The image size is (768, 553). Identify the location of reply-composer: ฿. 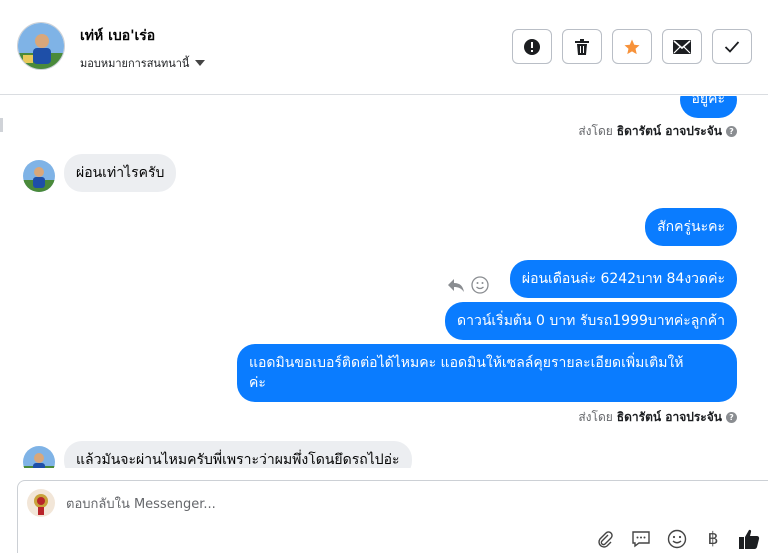
(392, 516).